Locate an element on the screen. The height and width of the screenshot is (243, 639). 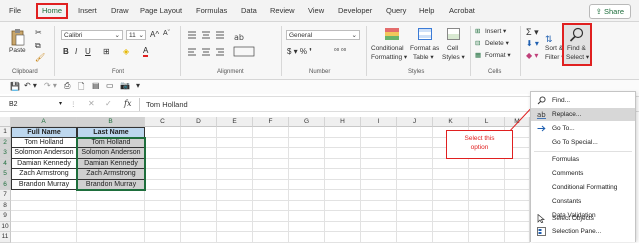
cell-C8 is located at coordinates (163, 205).